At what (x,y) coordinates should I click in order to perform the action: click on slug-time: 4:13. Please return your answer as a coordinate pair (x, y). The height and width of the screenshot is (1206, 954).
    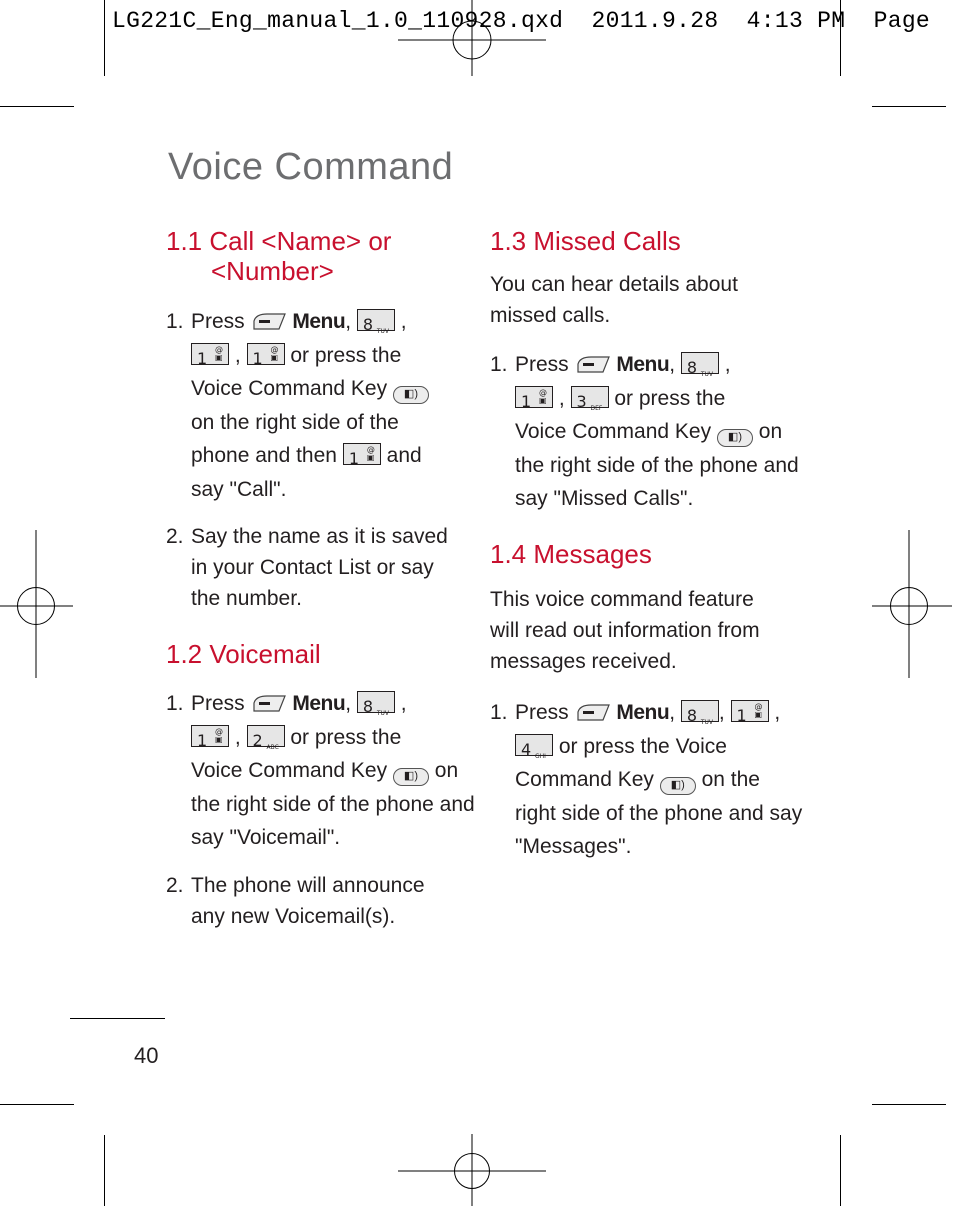
    Looking at the image, I should click on (775, 21).